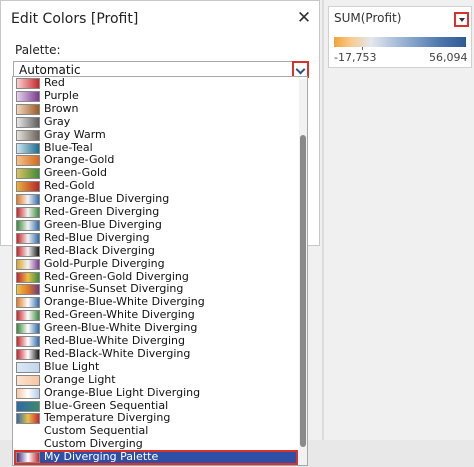  What do you see at coordinates (97, 237) in the screenshot?
I see `palette-option-label: Red-Blue Diverging` at bounding box center [97, 237].